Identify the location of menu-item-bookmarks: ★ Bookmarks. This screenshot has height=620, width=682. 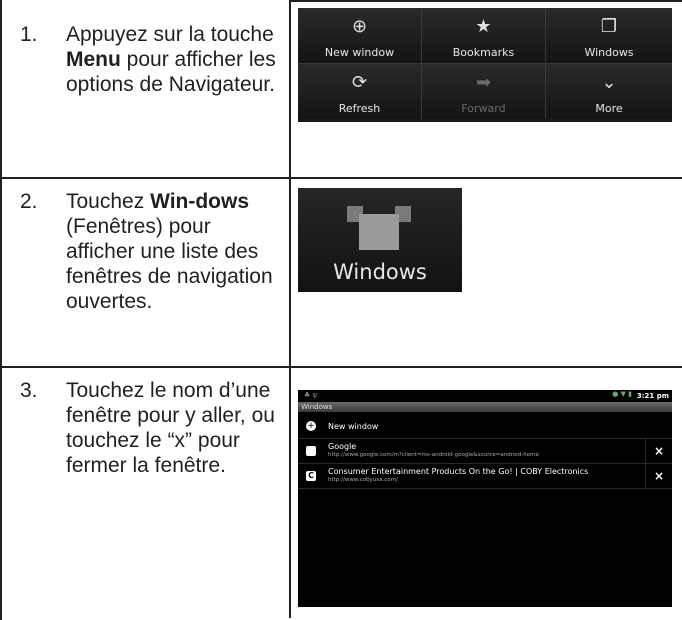
(484, 36).